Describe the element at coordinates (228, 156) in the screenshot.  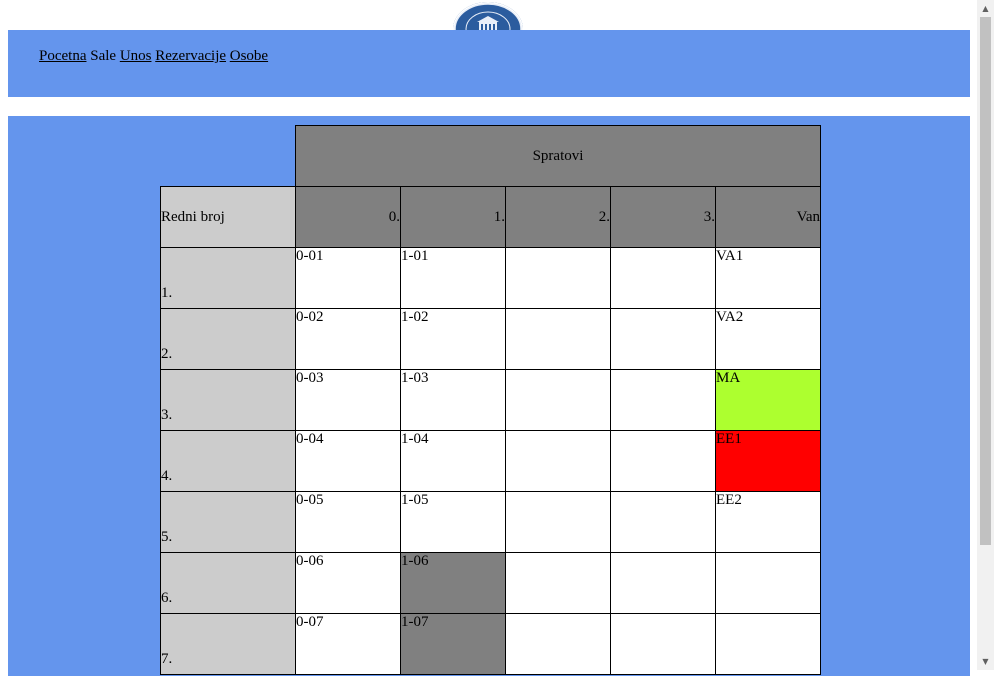
I see `empty-corner` at that location.